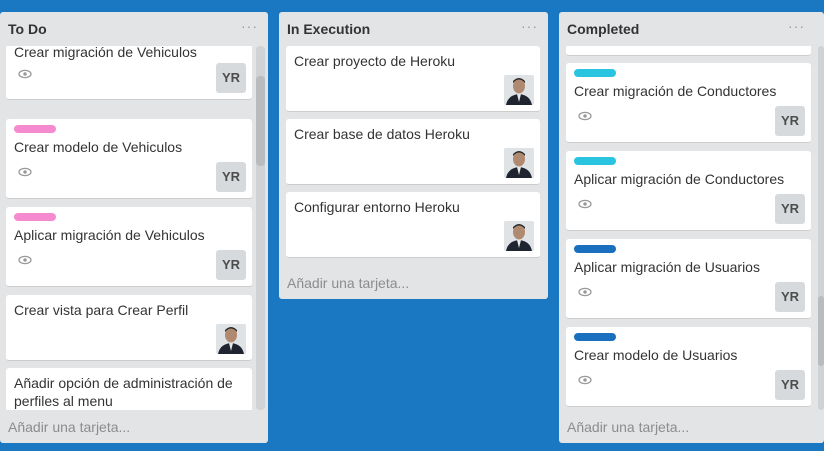 This screenshot has height=451, width=824. Describe the element at coordinates (667, 267) in the screenshot. I see `card-title: Aplicar migración de Usuarios` at that location.